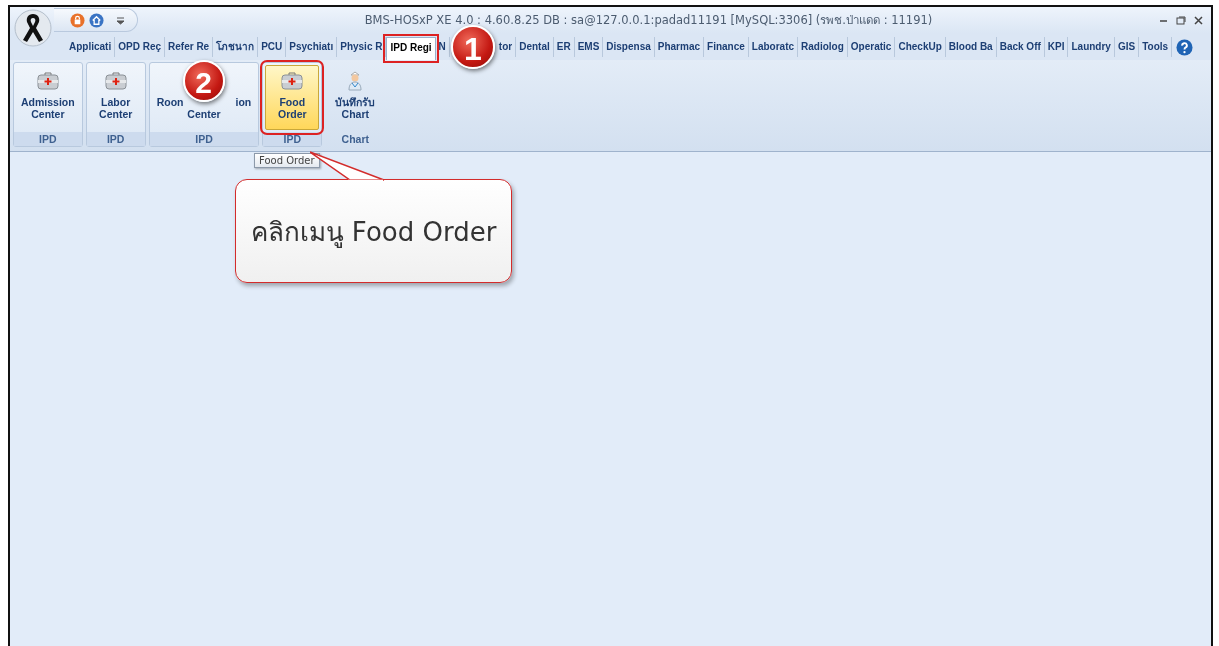 Image resolution: width=1219 pixels, height=646 pixels. I want to click on ribbon-tab: Pharmac, so click(679, 47).